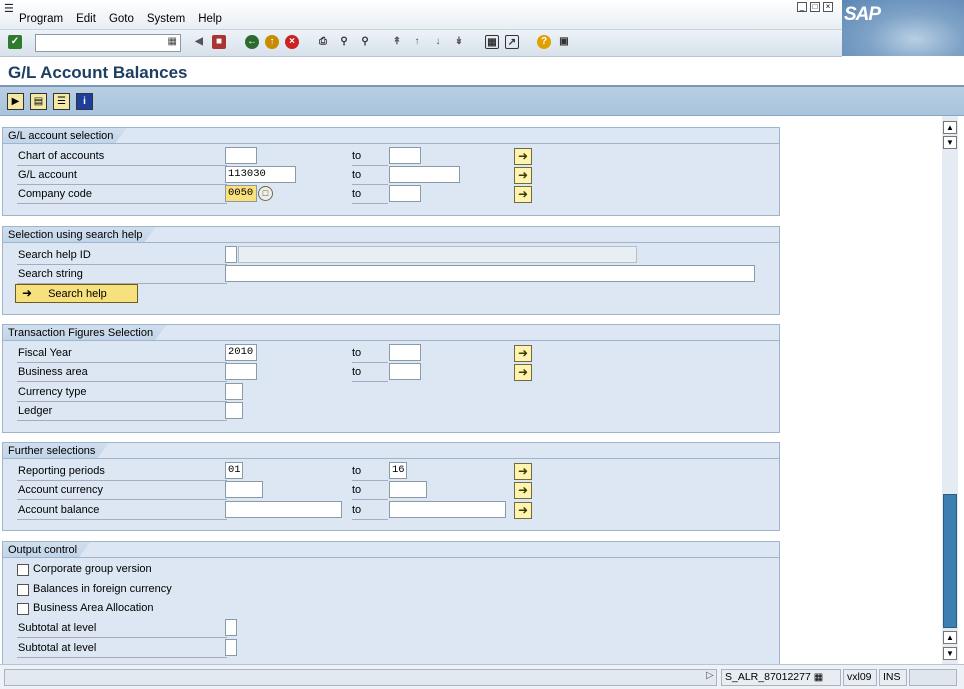 This screenshot has height=689, width=964. I want to click on page-title: G/L Account Balances, so click(98, 72).